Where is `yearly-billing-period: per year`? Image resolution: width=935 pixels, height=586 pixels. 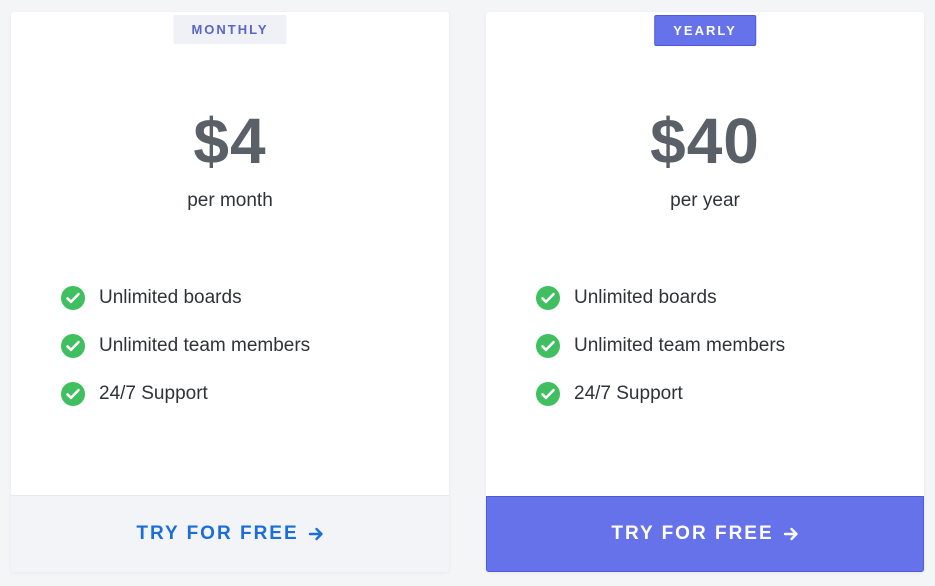 yearly-billing-period: per year is located at coordinates (705, 200).